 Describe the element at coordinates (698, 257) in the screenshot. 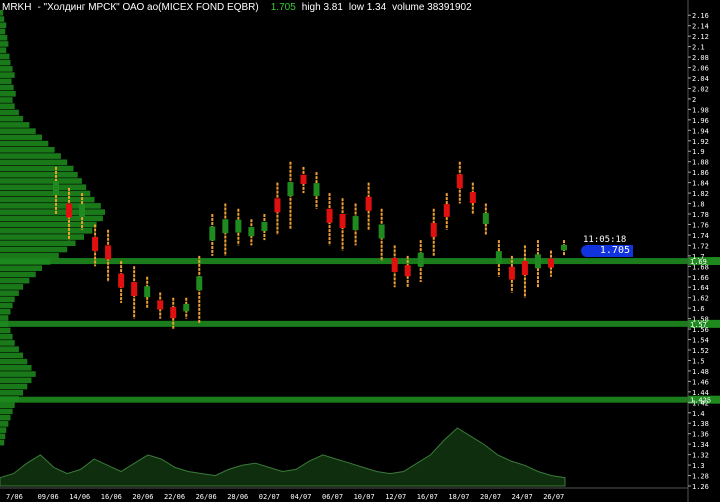

I see `price-tick-label: 1.7` at that location.